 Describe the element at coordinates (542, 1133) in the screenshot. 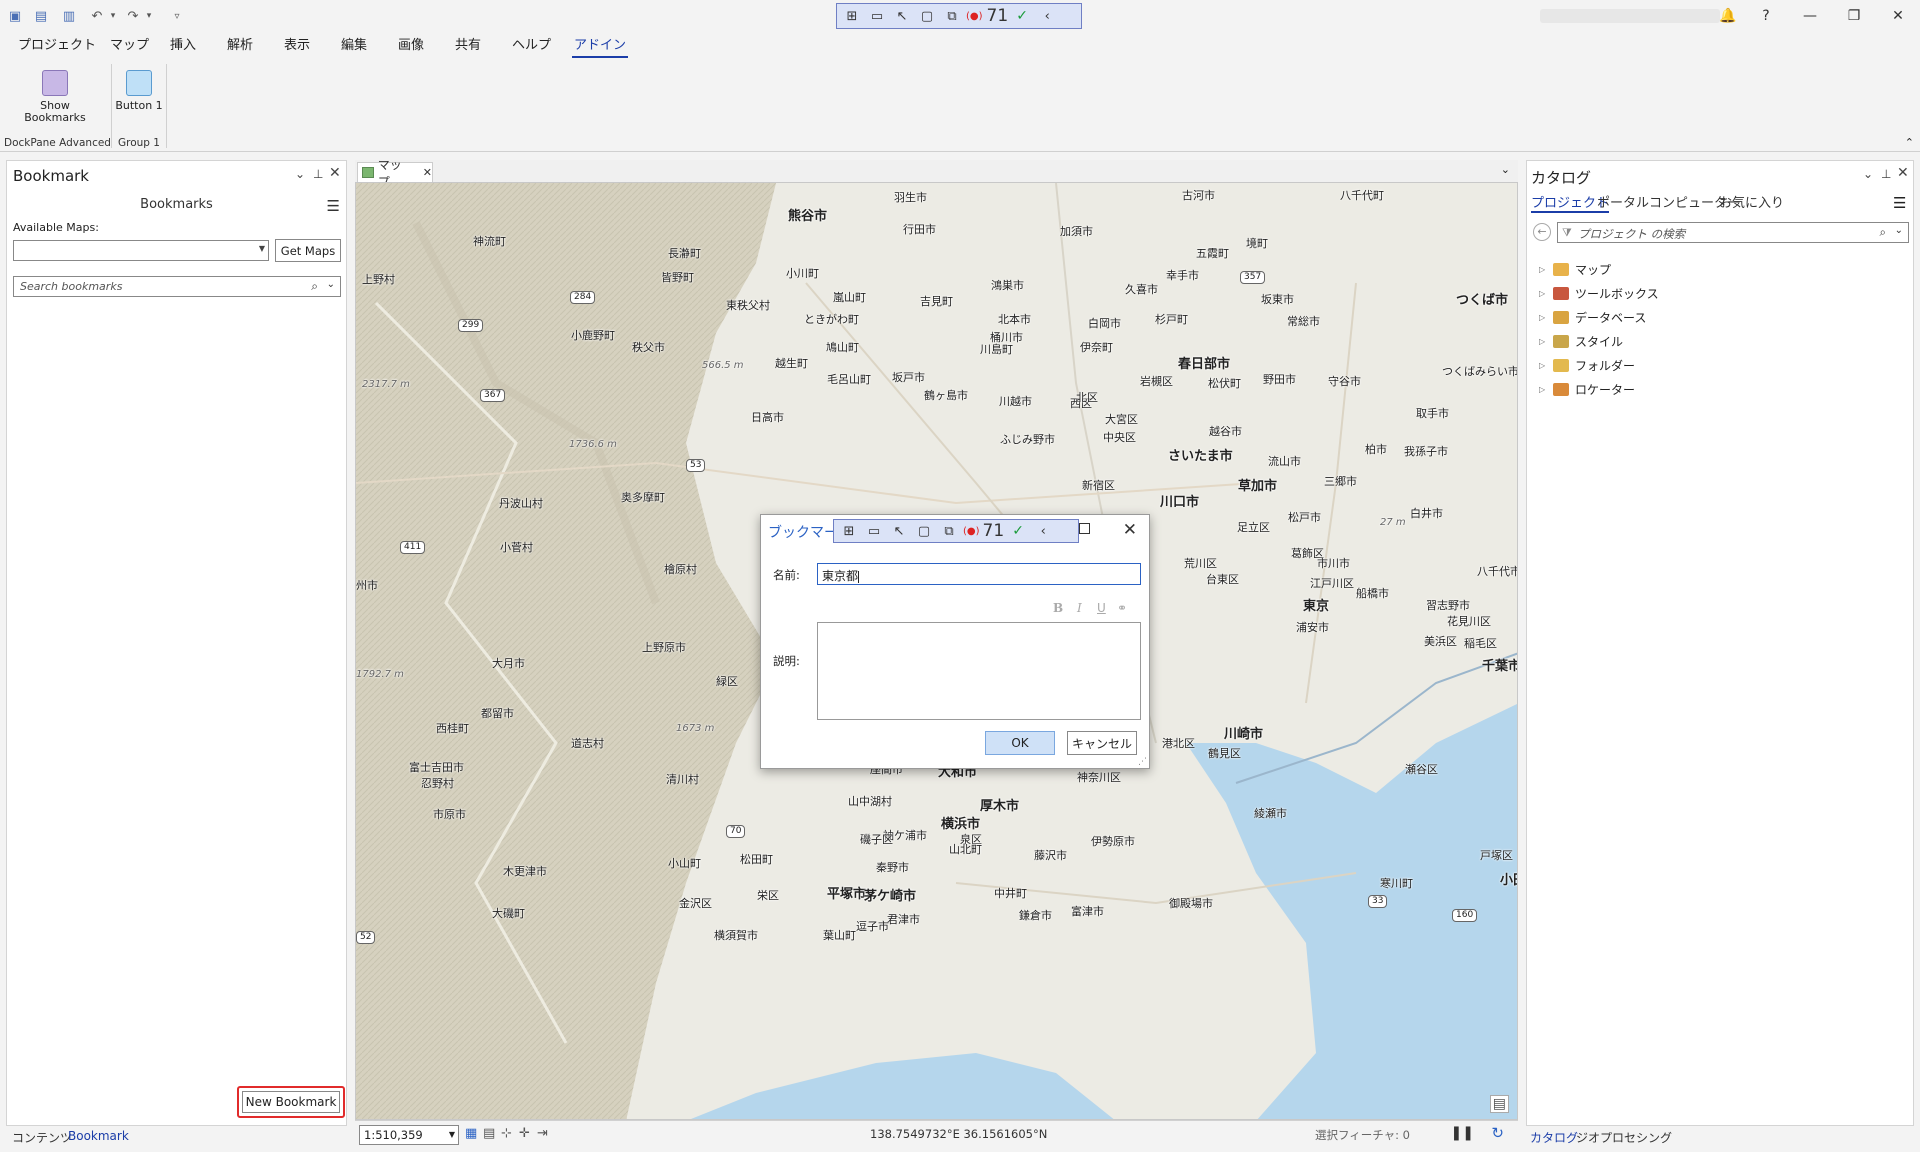

I see `pan-icon: ⇥` at that location.